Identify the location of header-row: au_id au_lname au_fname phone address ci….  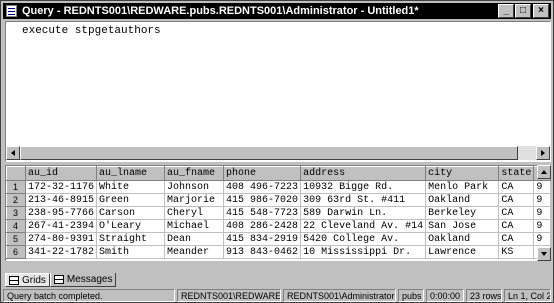
(278, 173).